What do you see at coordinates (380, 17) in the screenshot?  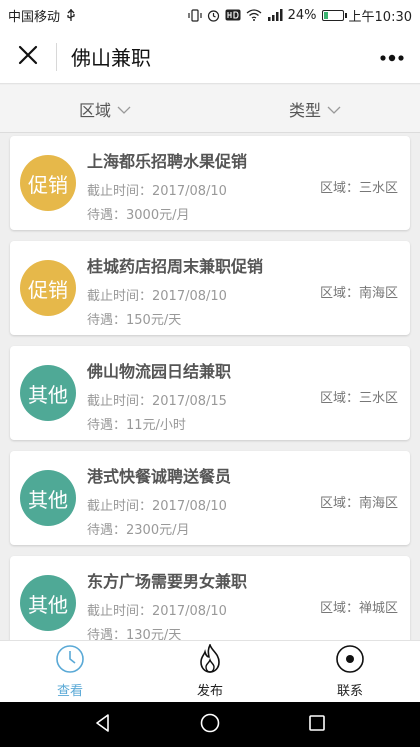 I see `clock-time: 上午10:30` at bounding box center [380, 17].